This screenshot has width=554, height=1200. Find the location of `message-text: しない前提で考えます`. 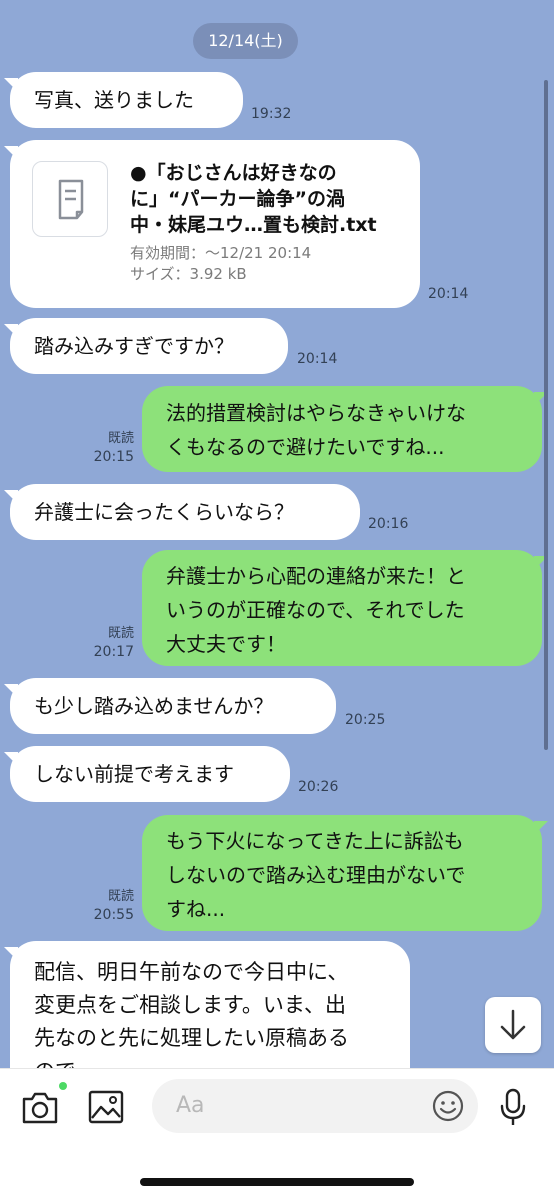

message-text: しない前提で考えます is located at coordinates (134, 774).